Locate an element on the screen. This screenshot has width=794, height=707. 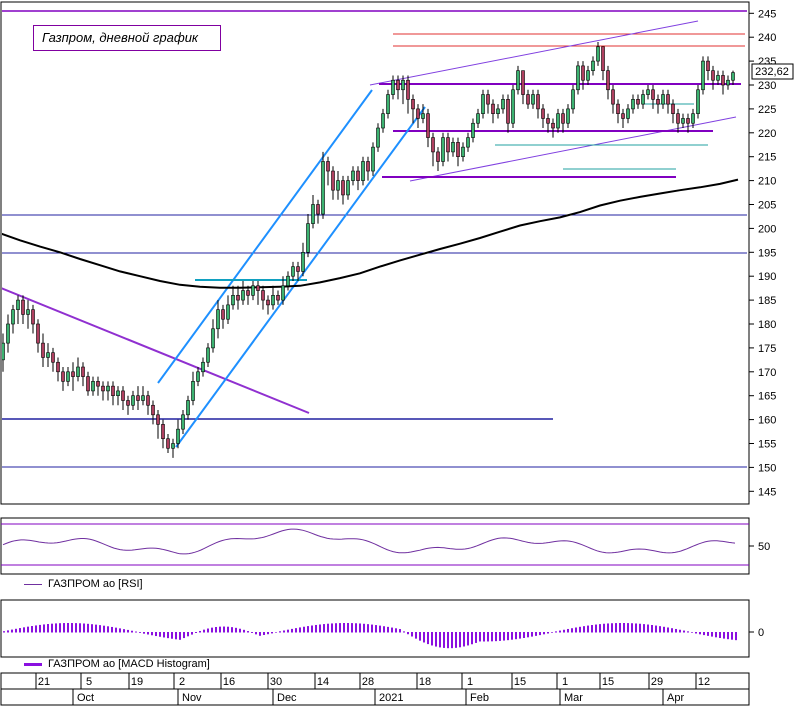
macd-legend-swatch is located at coordinates (33, 664).